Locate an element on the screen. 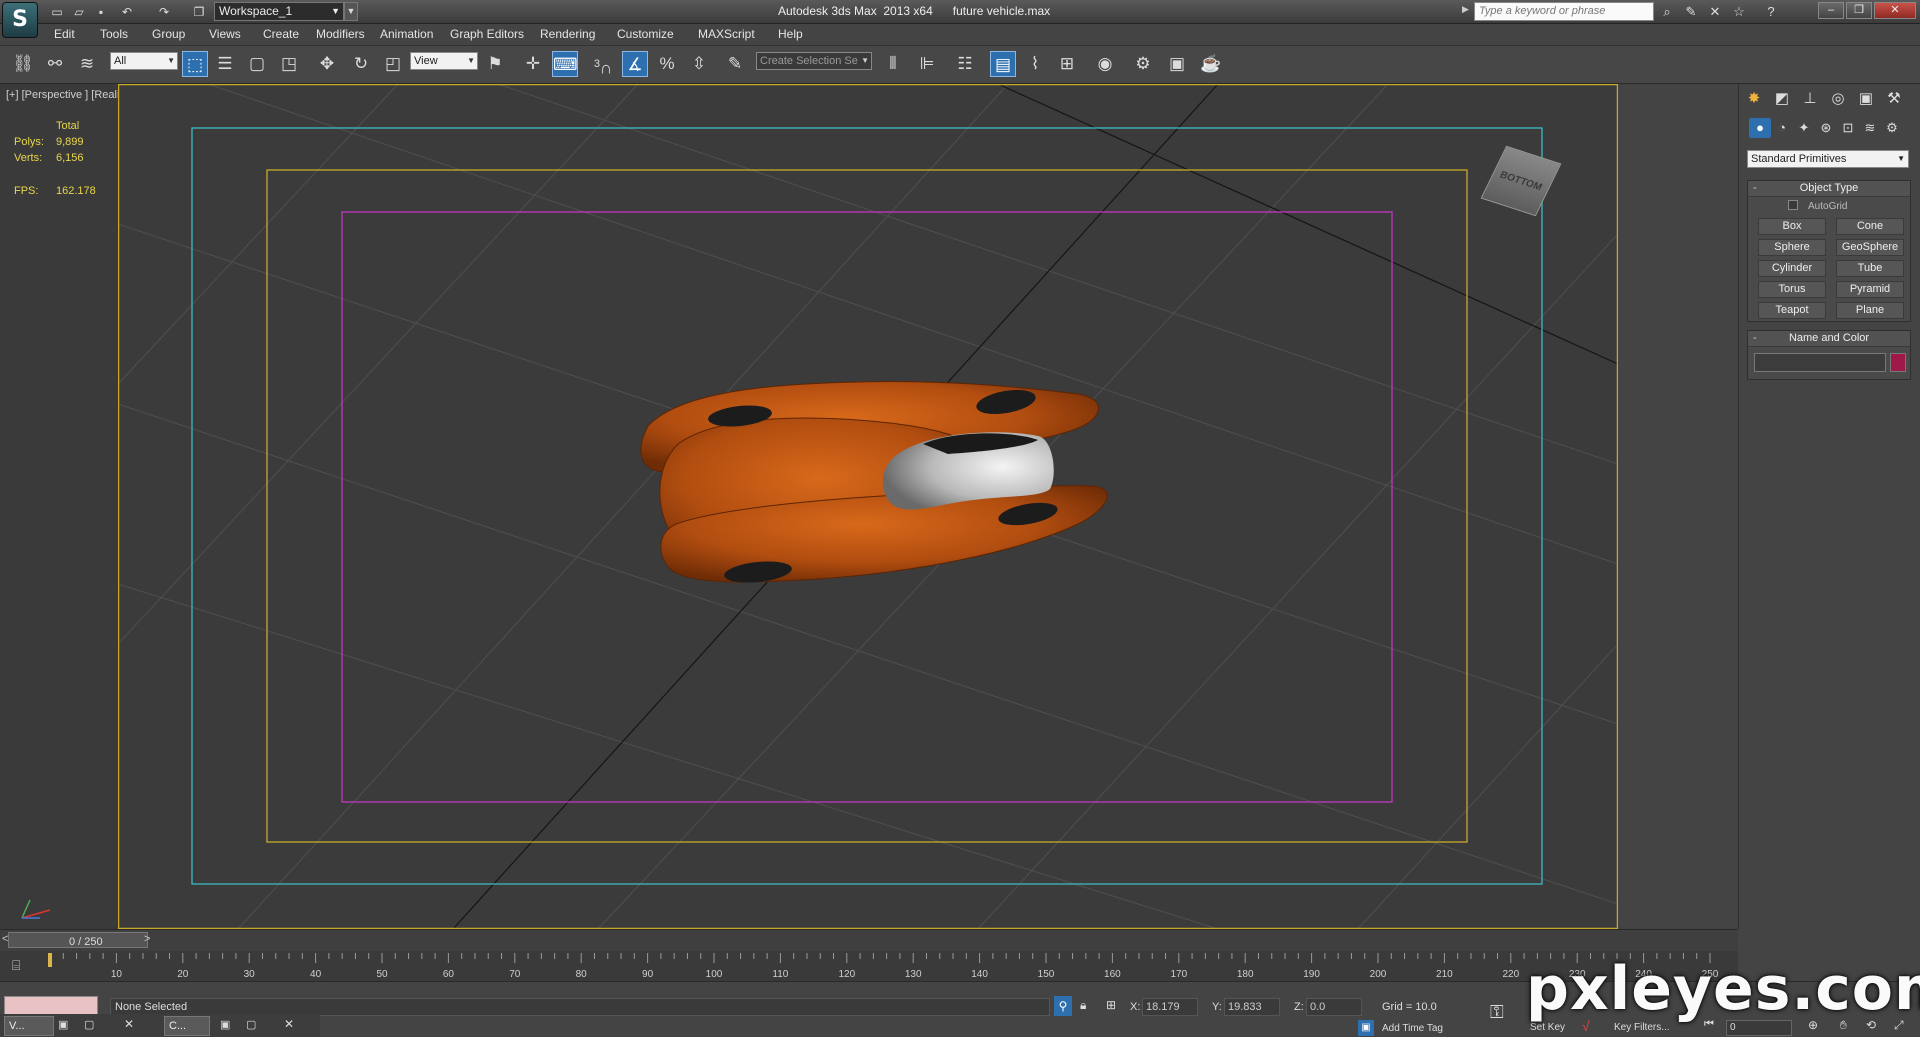  unlink-icon: ⚯ is located at coordinates (55, 64).